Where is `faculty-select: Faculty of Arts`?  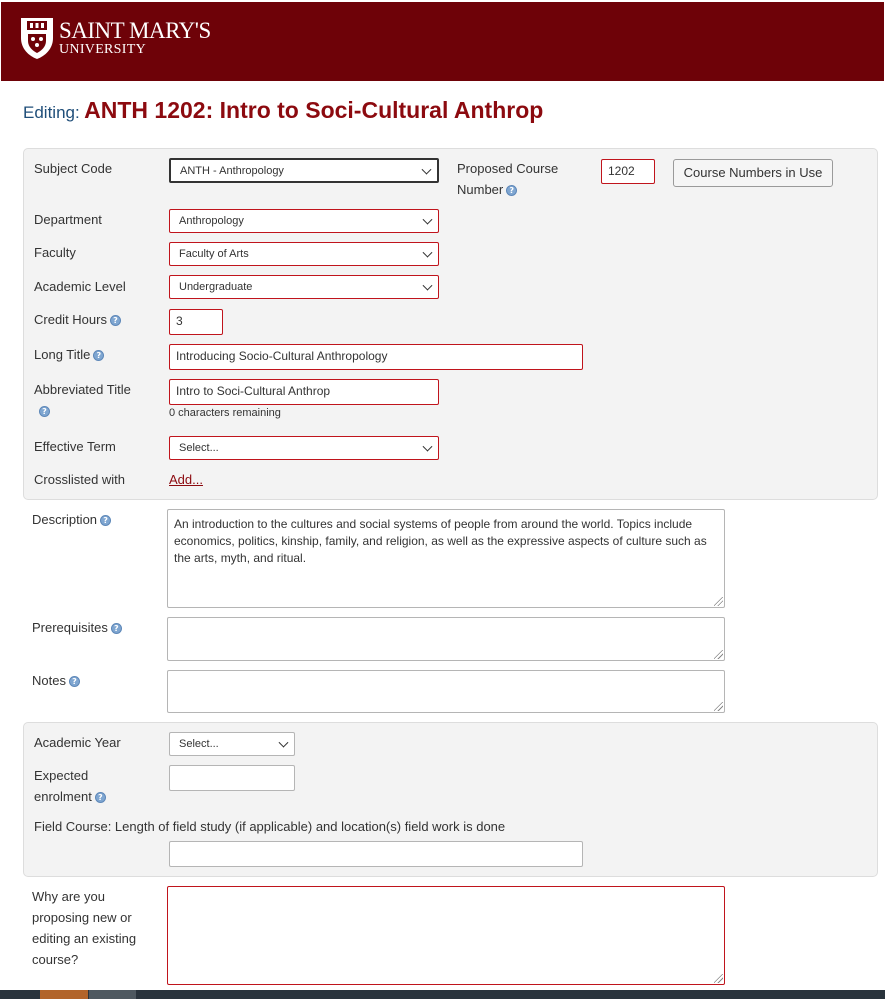 faculty-select: Faculty of Arts is located at coordinates (304, 254).